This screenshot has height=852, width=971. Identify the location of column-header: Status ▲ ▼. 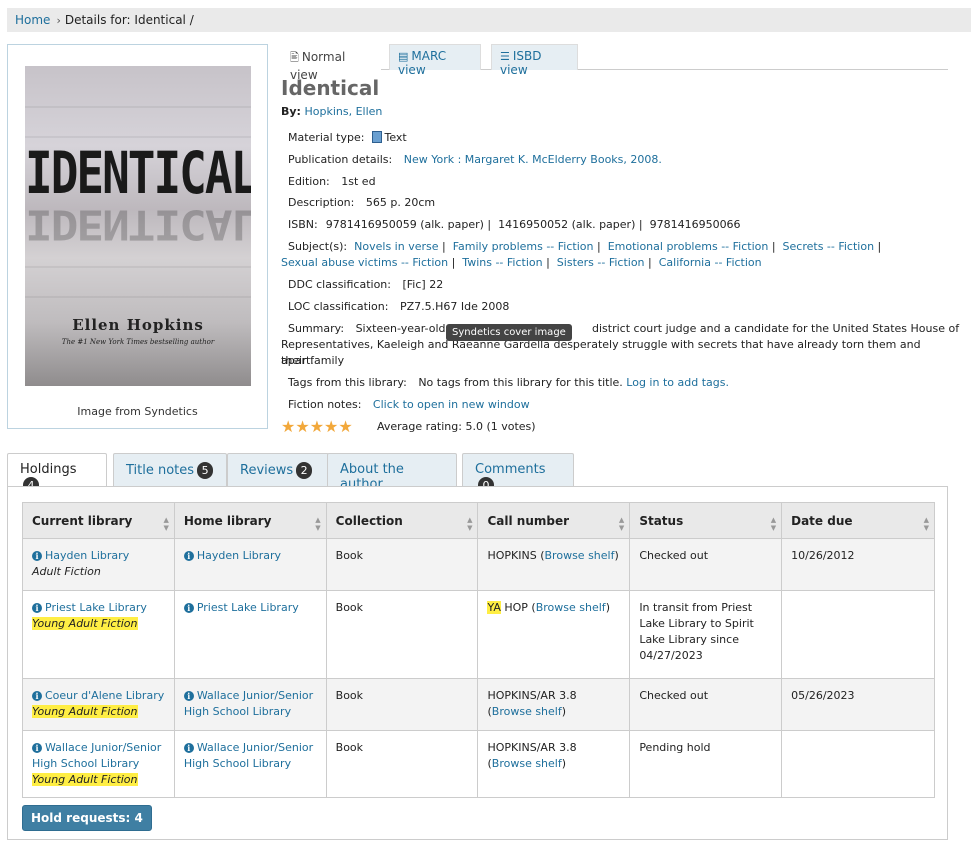
(706, 520).